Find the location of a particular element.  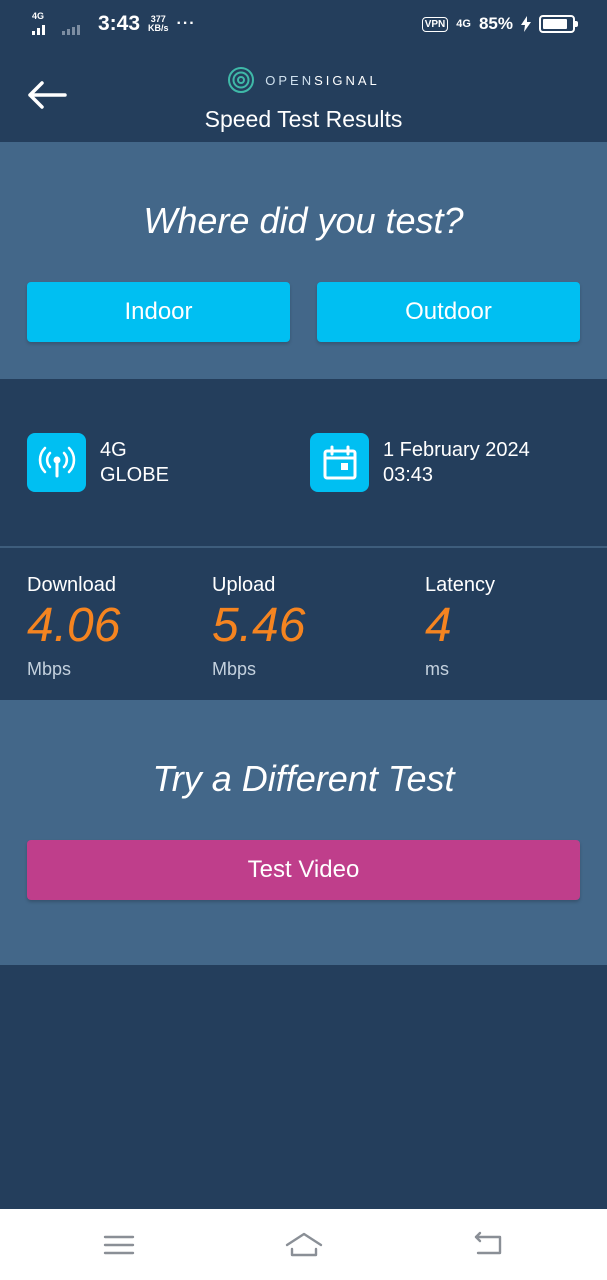

system-nav-bar is located at coordinates (303, 1244).